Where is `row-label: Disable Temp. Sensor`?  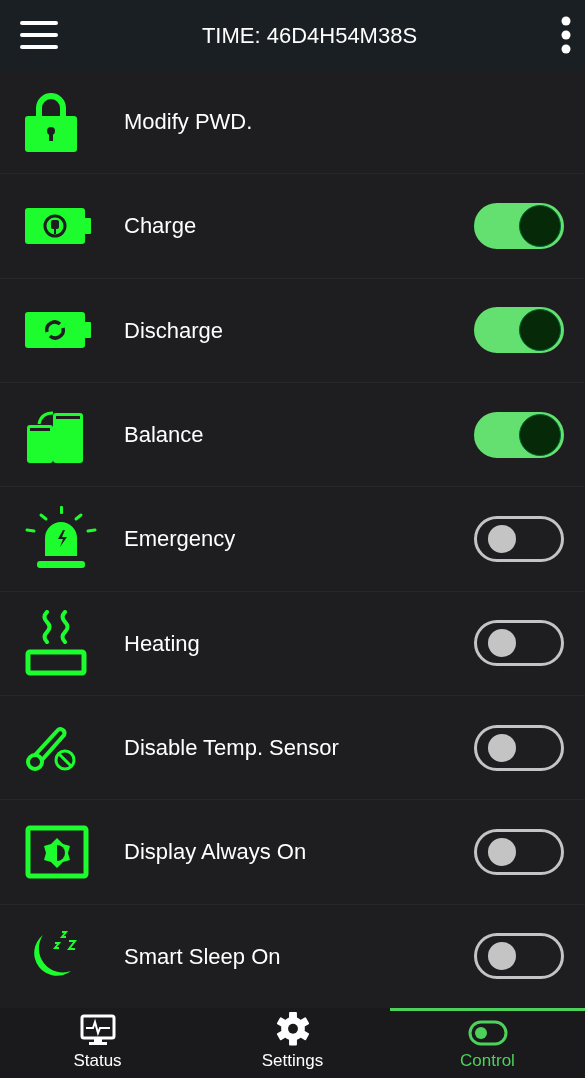
row-label: Disable Temp. Sensor is located at coordinates (232, 748).